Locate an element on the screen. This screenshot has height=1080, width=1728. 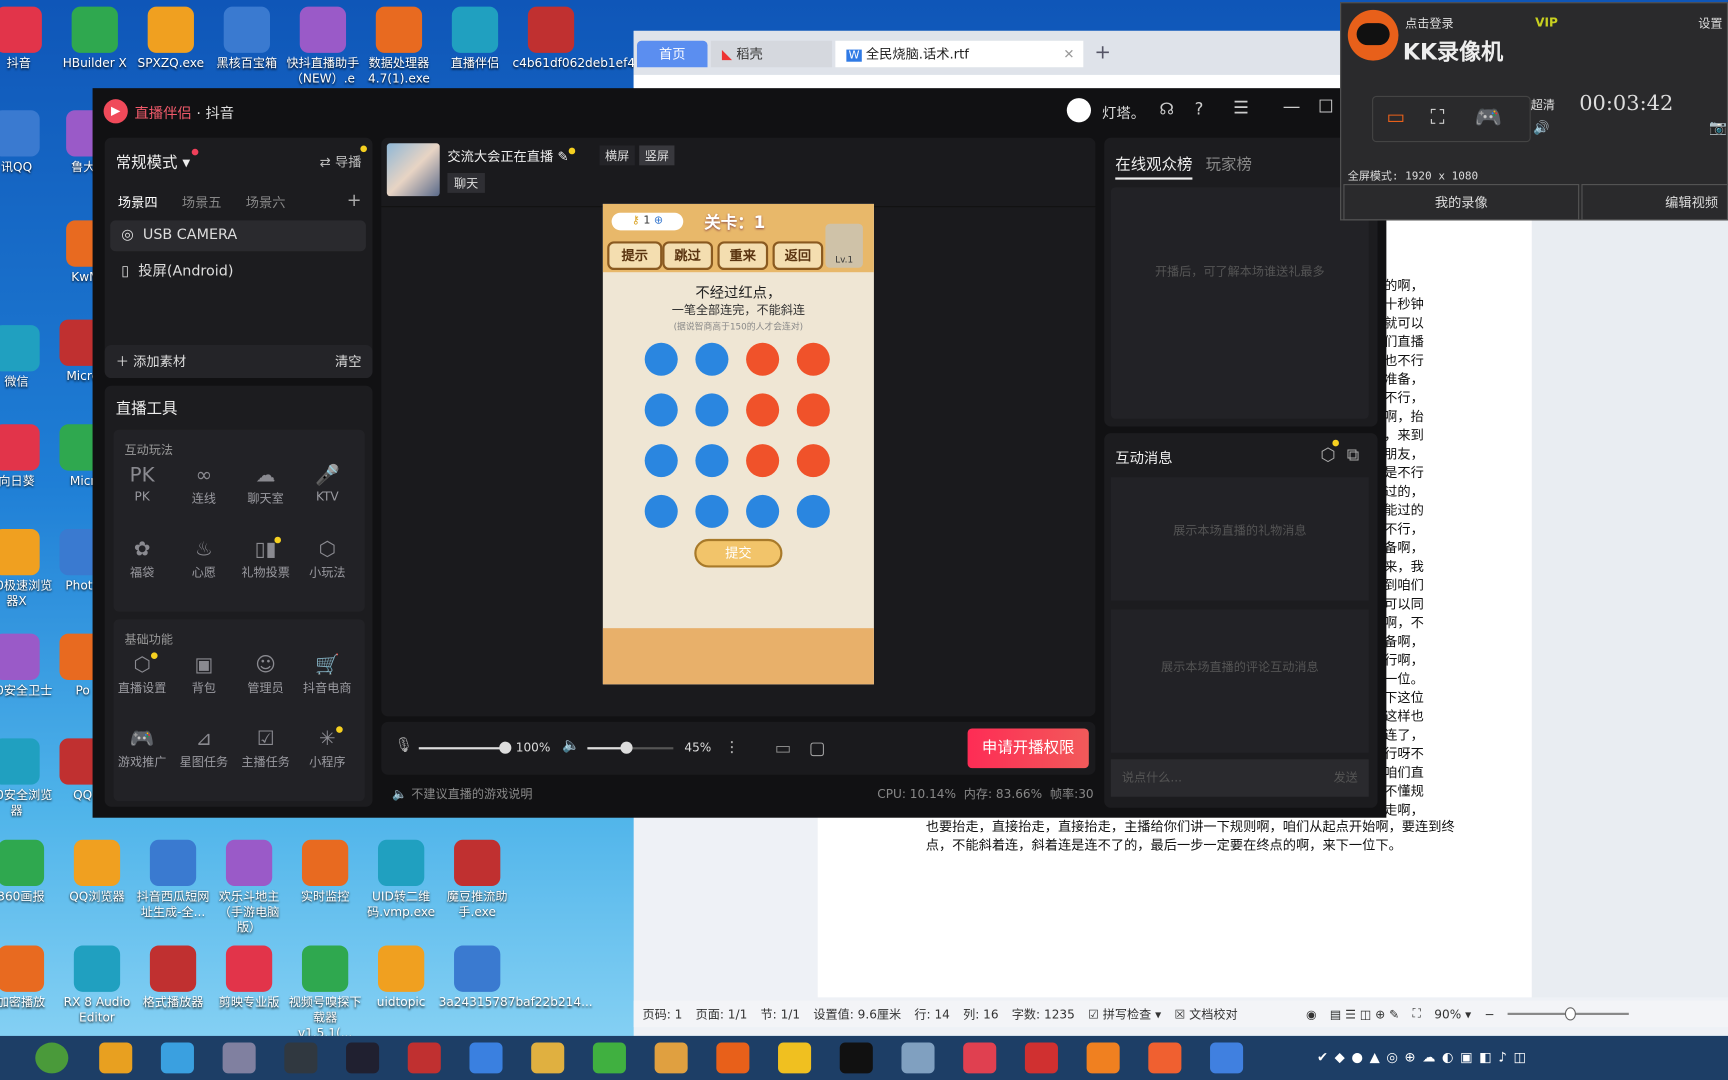
taskbar-sogou-input-icon is located at coordinates (486, 1058).